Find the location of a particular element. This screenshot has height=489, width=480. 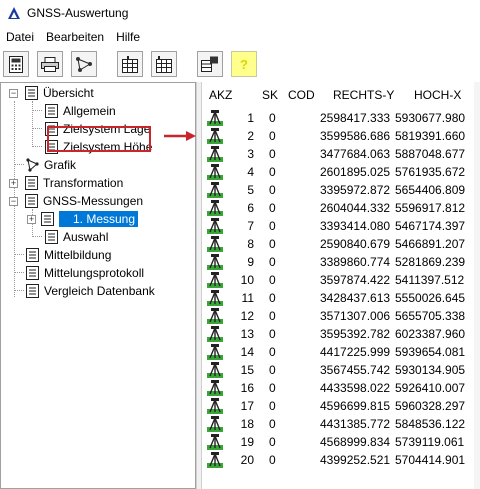

table-row: 8 0 2590840.679 5466891.207 is located at coordinates (341, 244).